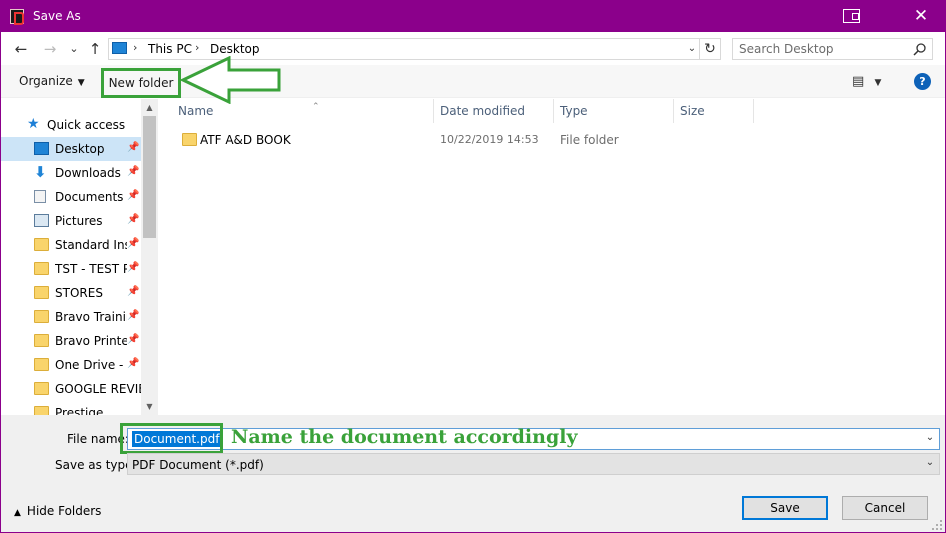 The width and height of the screenshot is (946, 533). I want to click on nav-item-folder: Bravo Training 📌, so click(71, 317).